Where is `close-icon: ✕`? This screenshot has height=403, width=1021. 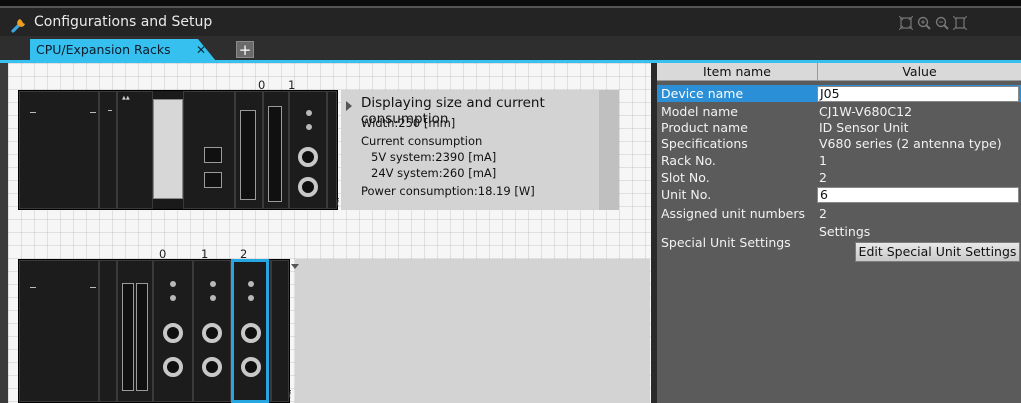
close-icon: ✕ is located at coordinates (202, 50).